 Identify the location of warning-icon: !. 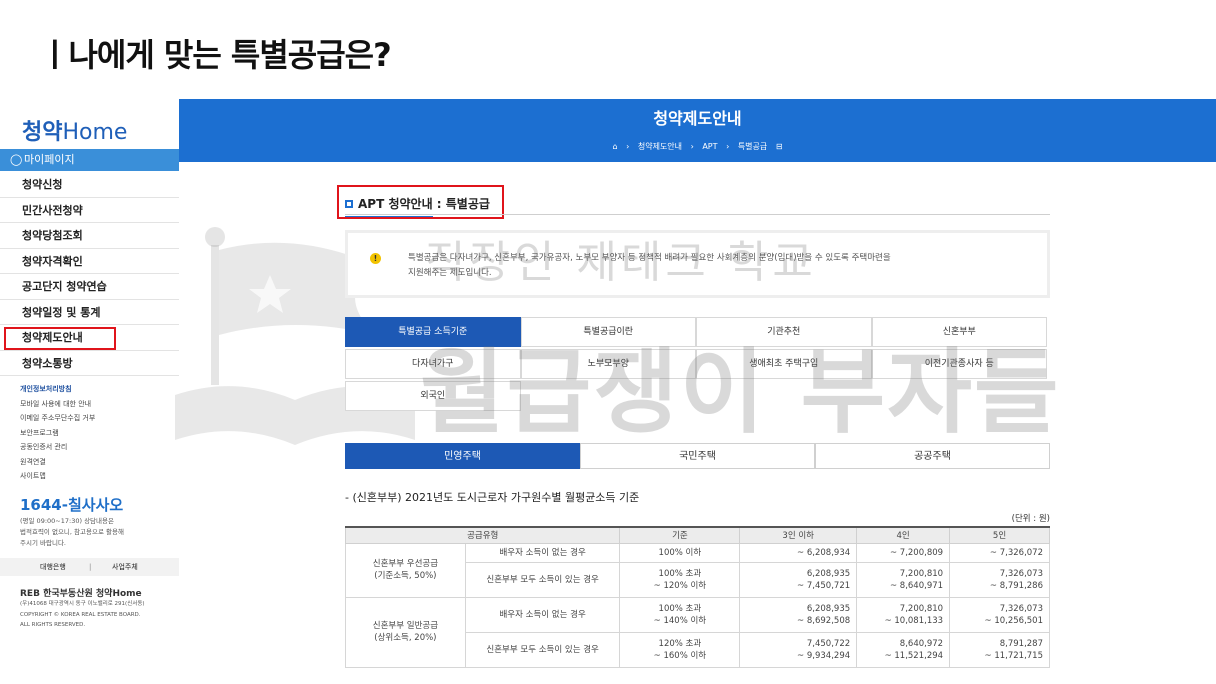
(375, 258).